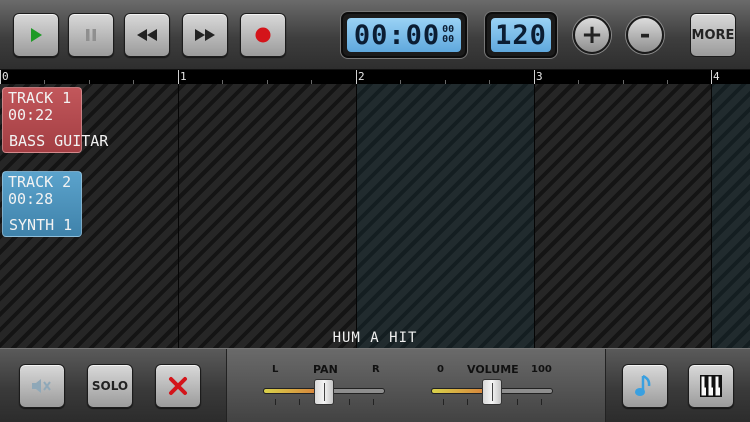 This screenshot has height=422, width=750. What do you see at coordinates (416, 385) in the screenshot?
I see `mixer-panel: L PAN R 0 VOLUME 100` at bounding box center [416, 385].